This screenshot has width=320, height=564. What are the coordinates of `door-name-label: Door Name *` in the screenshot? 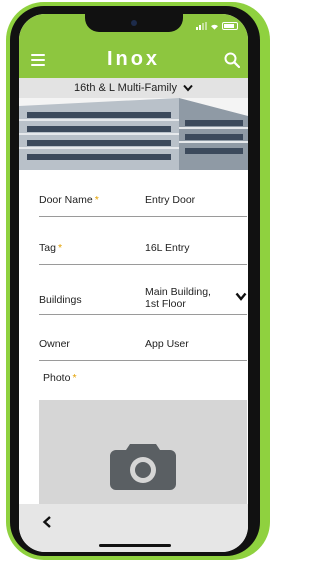 It's located at (69, 200).